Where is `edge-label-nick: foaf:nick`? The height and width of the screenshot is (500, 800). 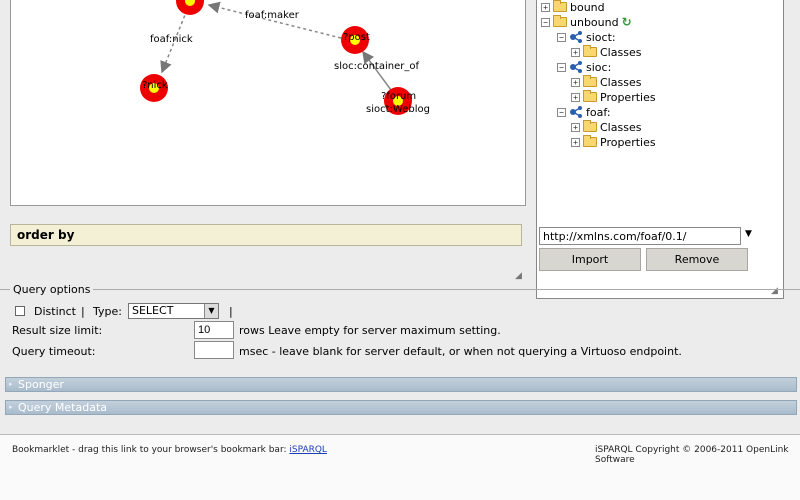
edge-label-nick: foaf:nick is located at coordinates (171, 39).